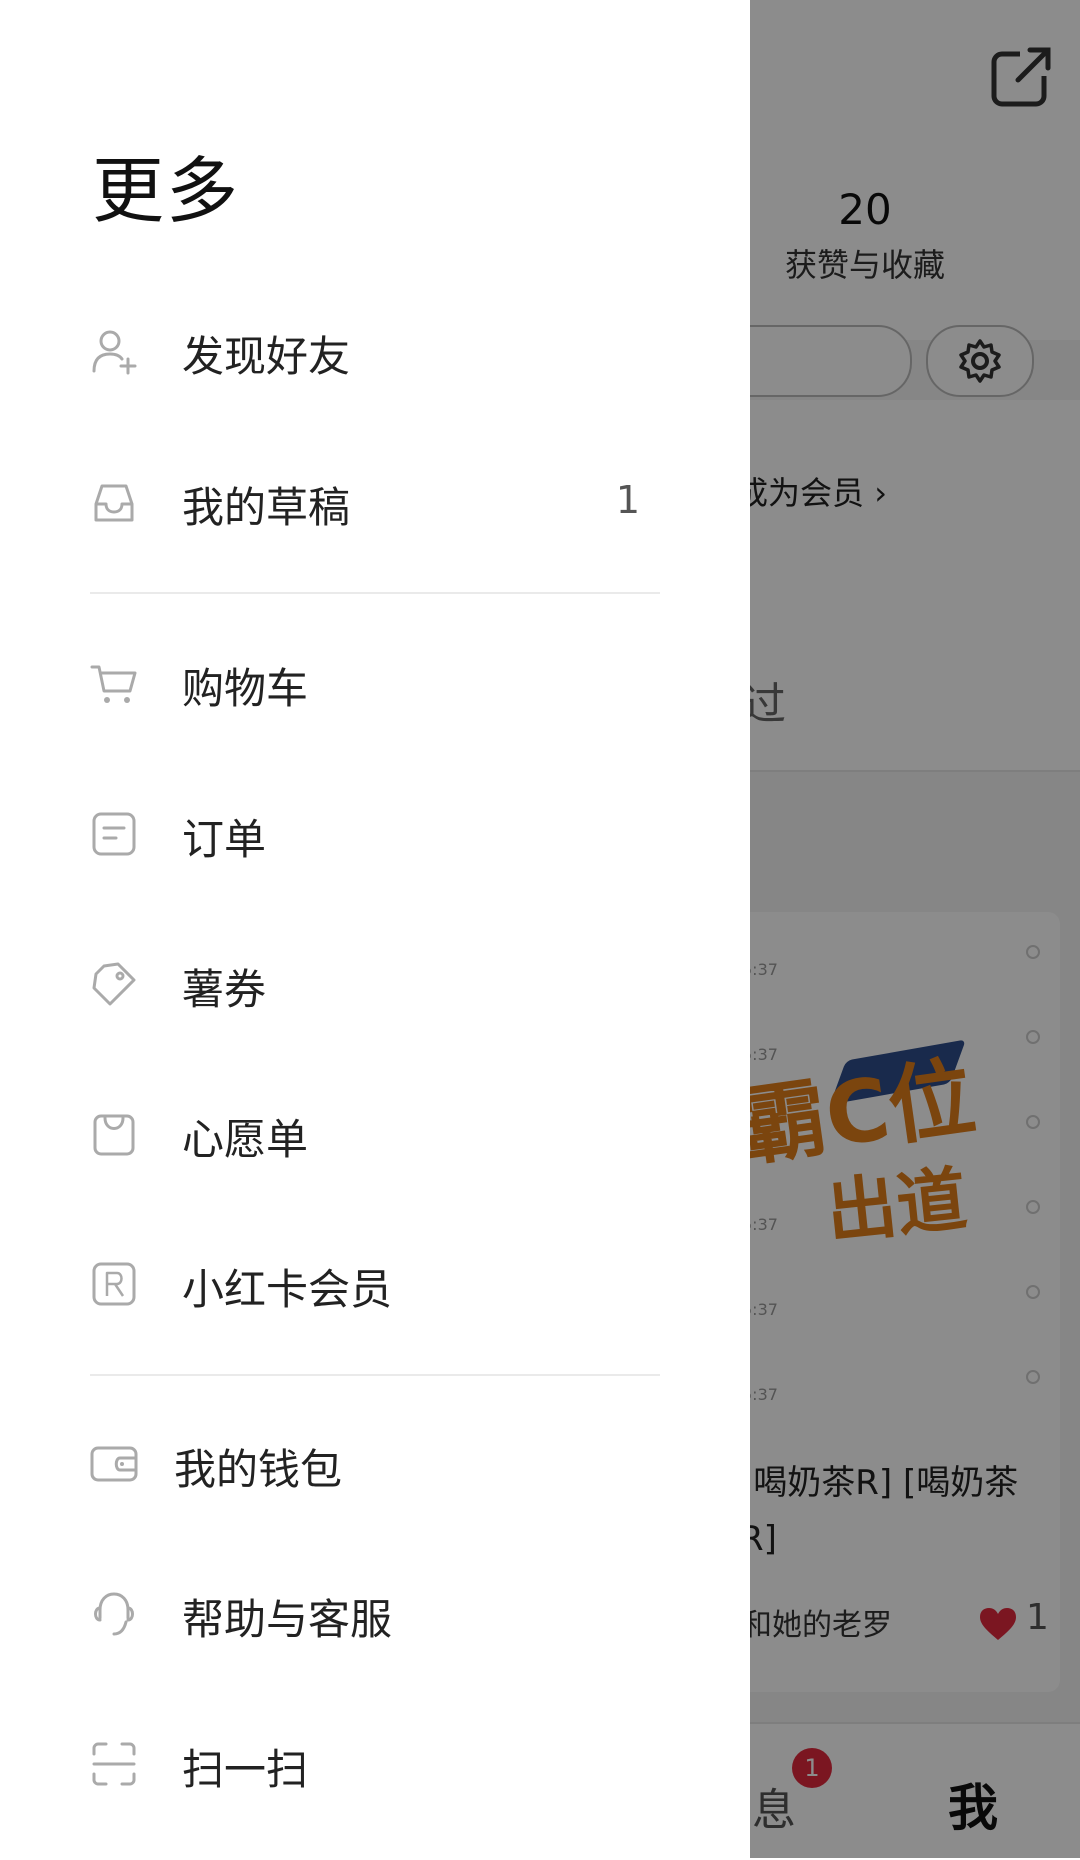  Describe the element at coordinates (266, 507) in the screenshot. I see `menu-item-label: 我的草稿` at that location.